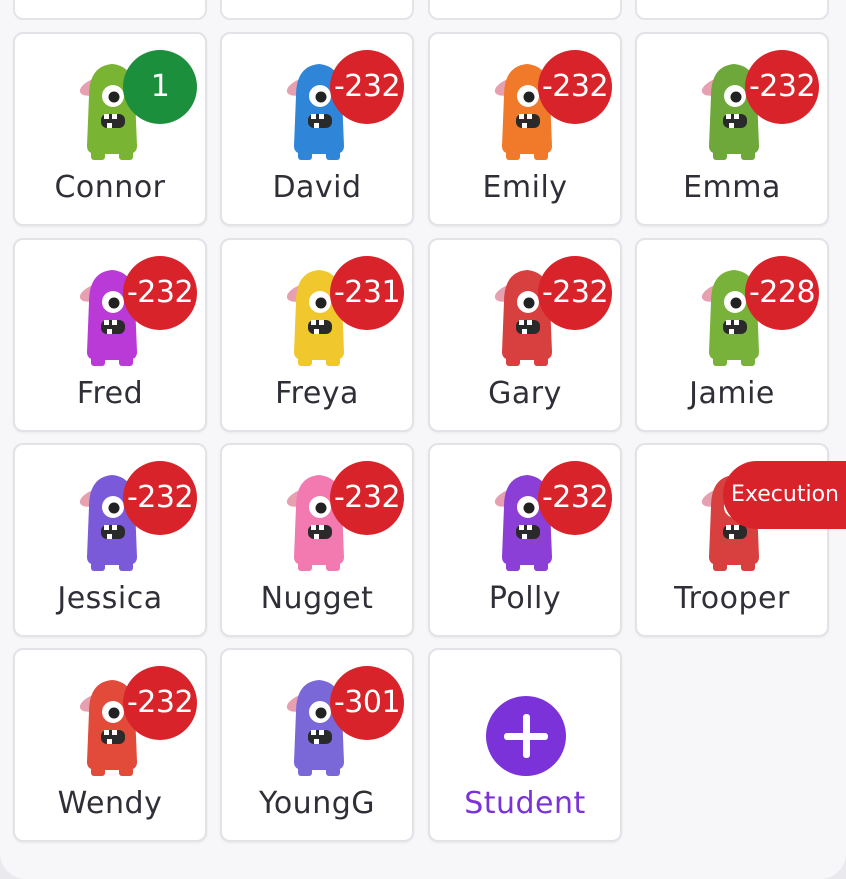 The width and height of the screenshot is (846, 879). I want to click on points-badge: -301, so click(367, 703).